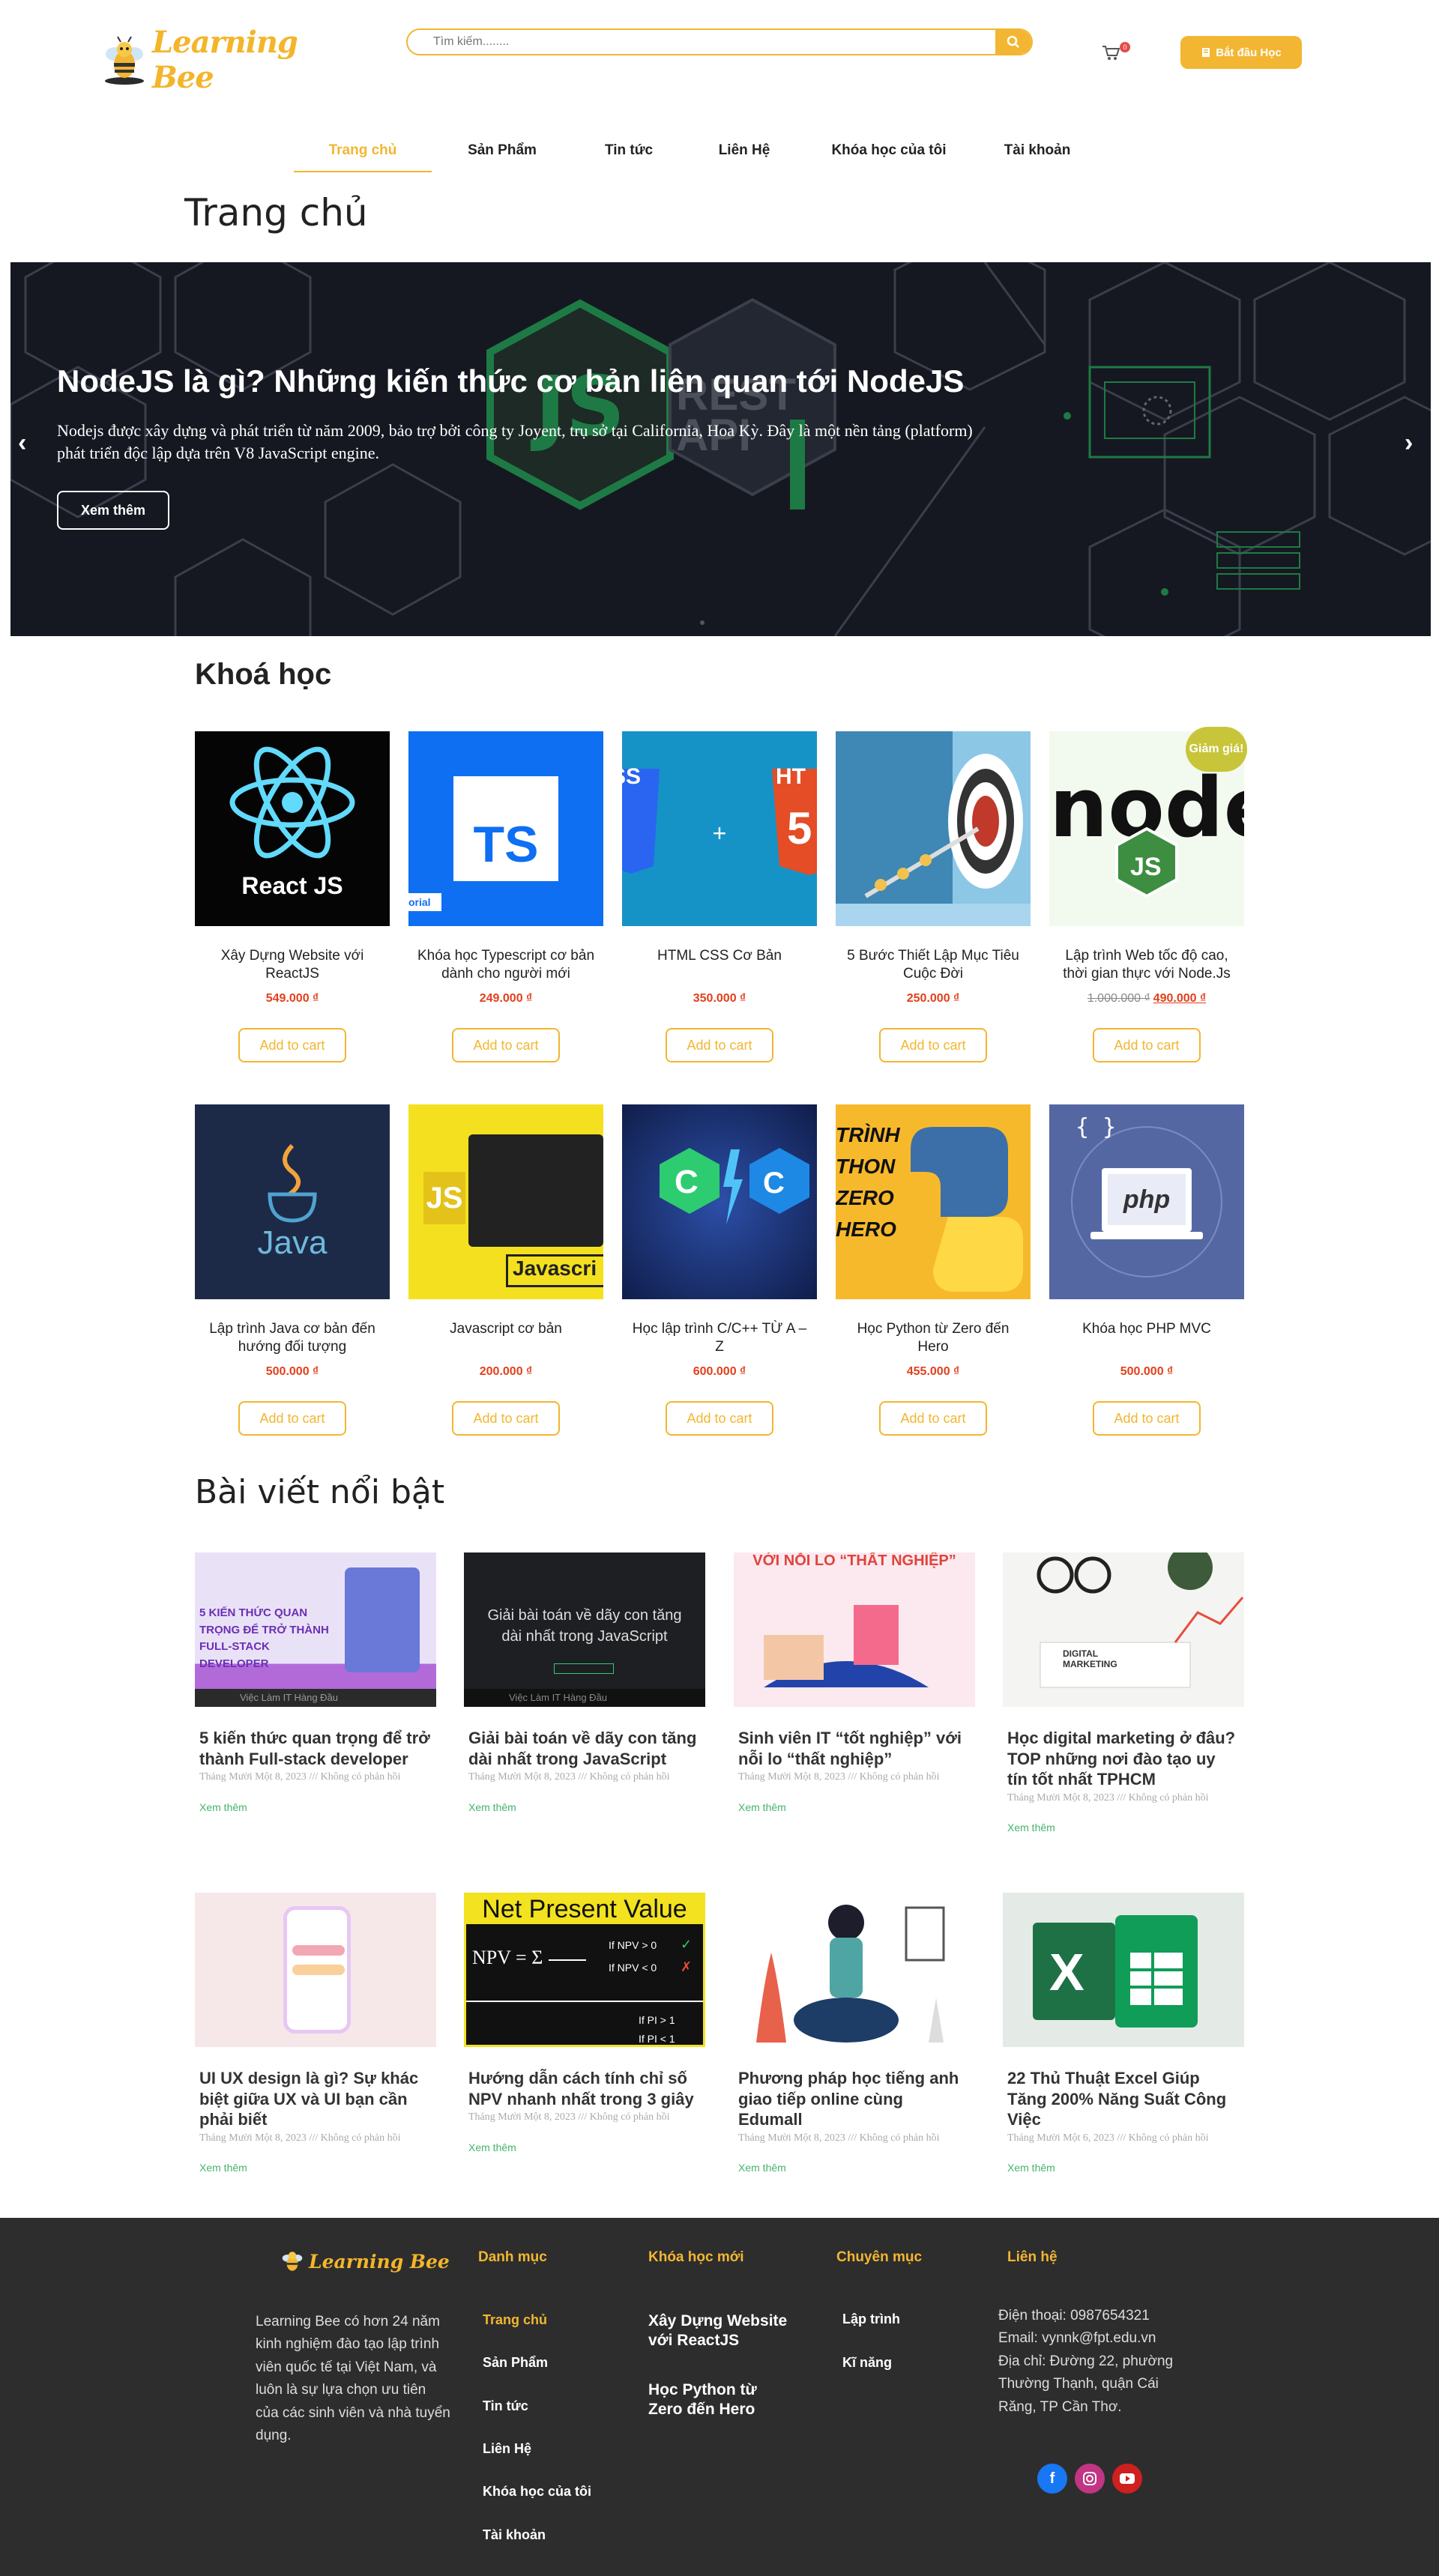 The height and width of the screenshot is (2576, 1439). Describe the element at coordinates (933, 998) in the screenshot. I see `product-price: 250.000 ₫` at that location.